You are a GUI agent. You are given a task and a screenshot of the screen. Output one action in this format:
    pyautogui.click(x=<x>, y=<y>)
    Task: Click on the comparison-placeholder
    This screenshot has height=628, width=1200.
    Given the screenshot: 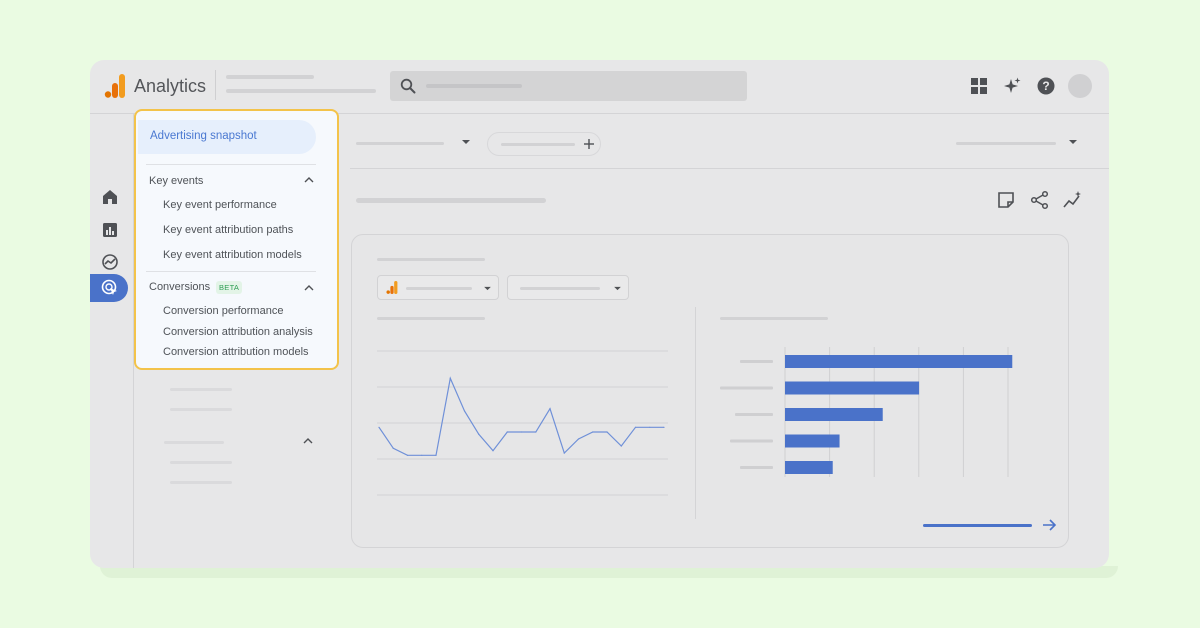 What is the action you would take?
    pyautogui.click(x=400, y=143)
    